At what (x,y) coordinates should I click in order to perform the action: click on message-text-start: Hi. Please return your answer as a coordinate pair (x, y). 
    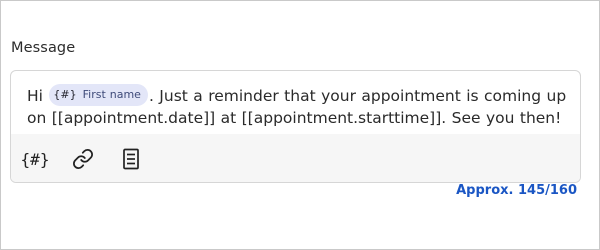
    Looking at the image, I should click on (38, 96).